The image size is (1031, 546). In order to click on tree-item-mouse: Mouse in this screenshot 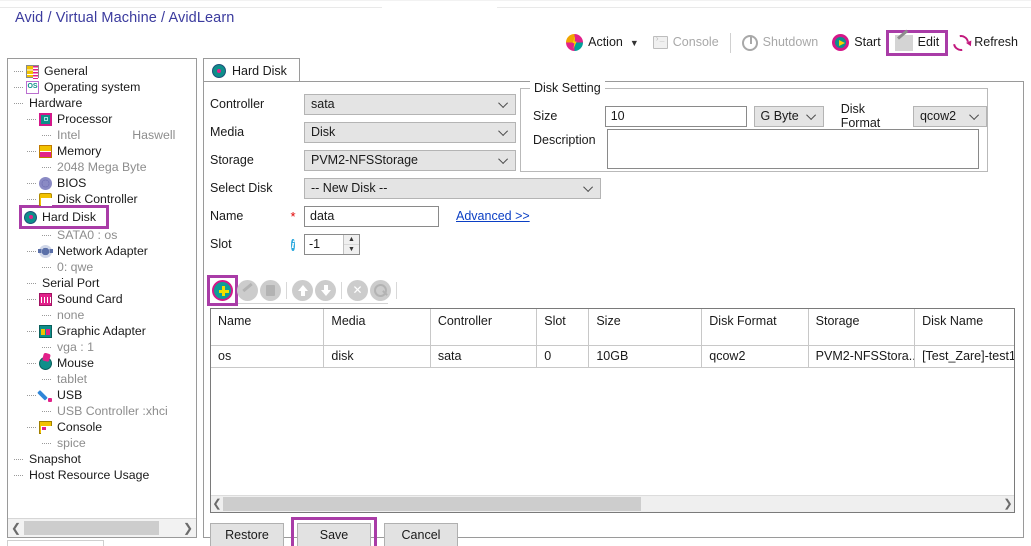, I will do `click(102, 363)`.